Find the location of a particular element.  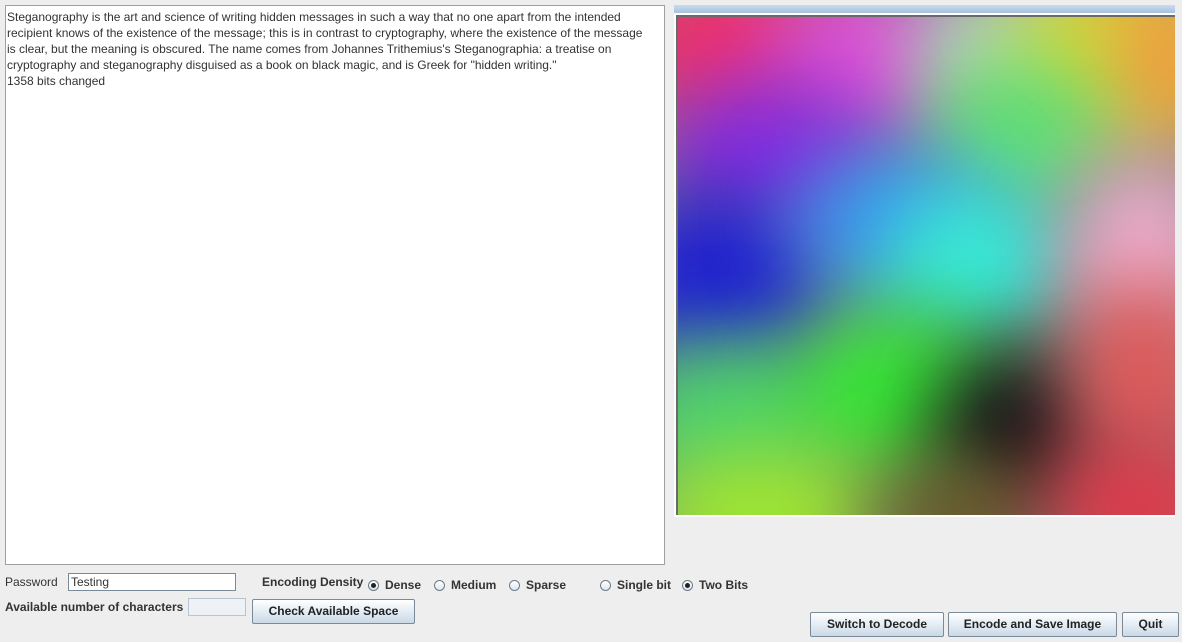

radio-sparse-label: Sparse is located at coordinates (546, 585).